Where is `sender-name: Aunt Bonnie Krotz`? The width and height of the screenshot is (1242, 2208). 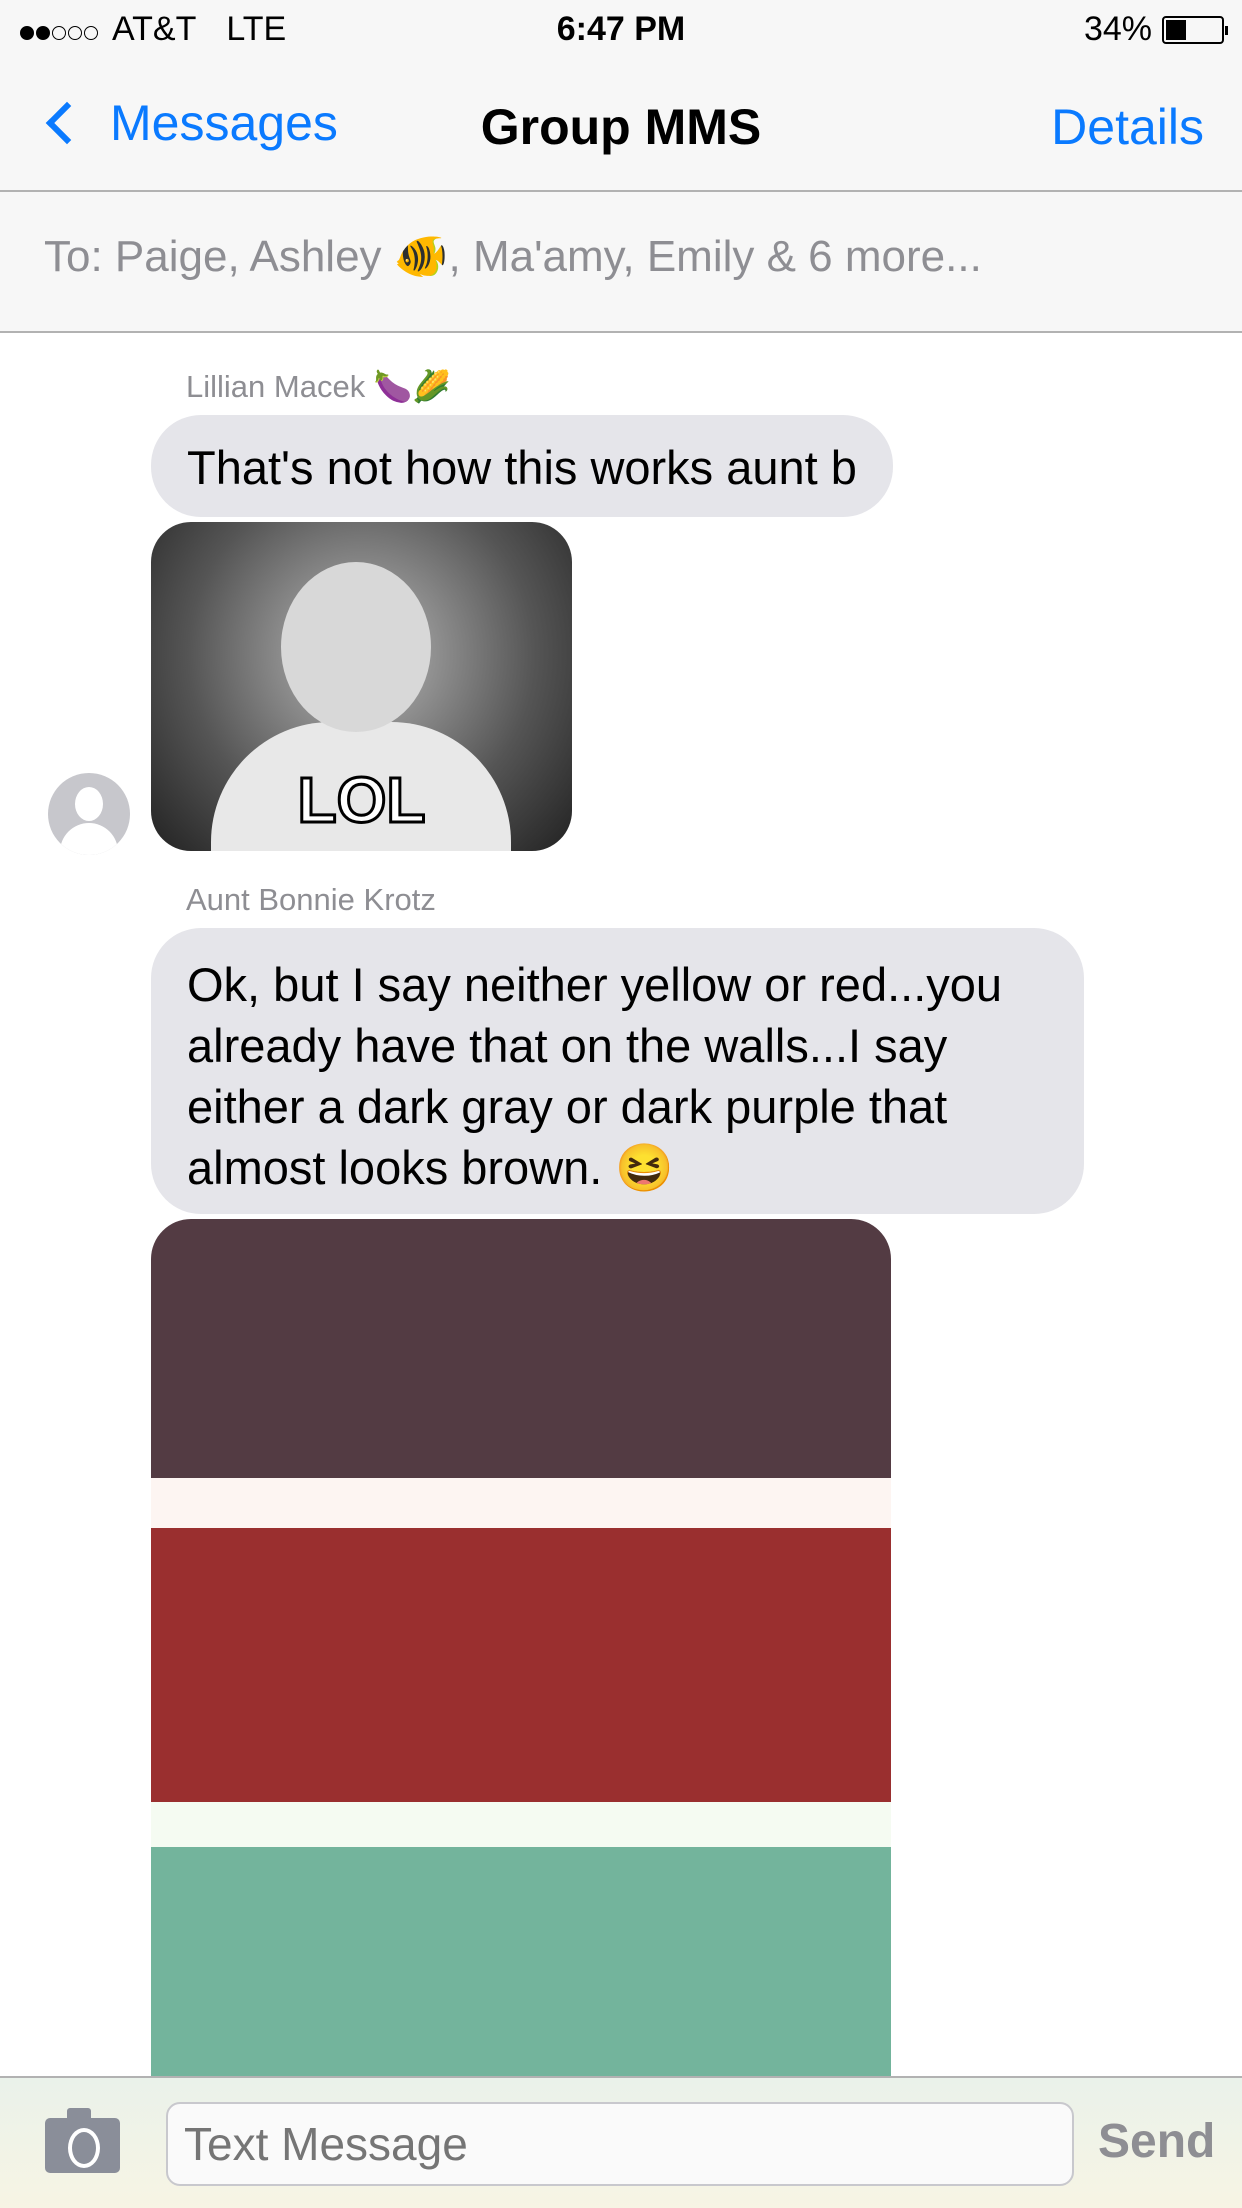
sender-name: Aunt Bonnie Krotz is located at coordinates (311, 899).